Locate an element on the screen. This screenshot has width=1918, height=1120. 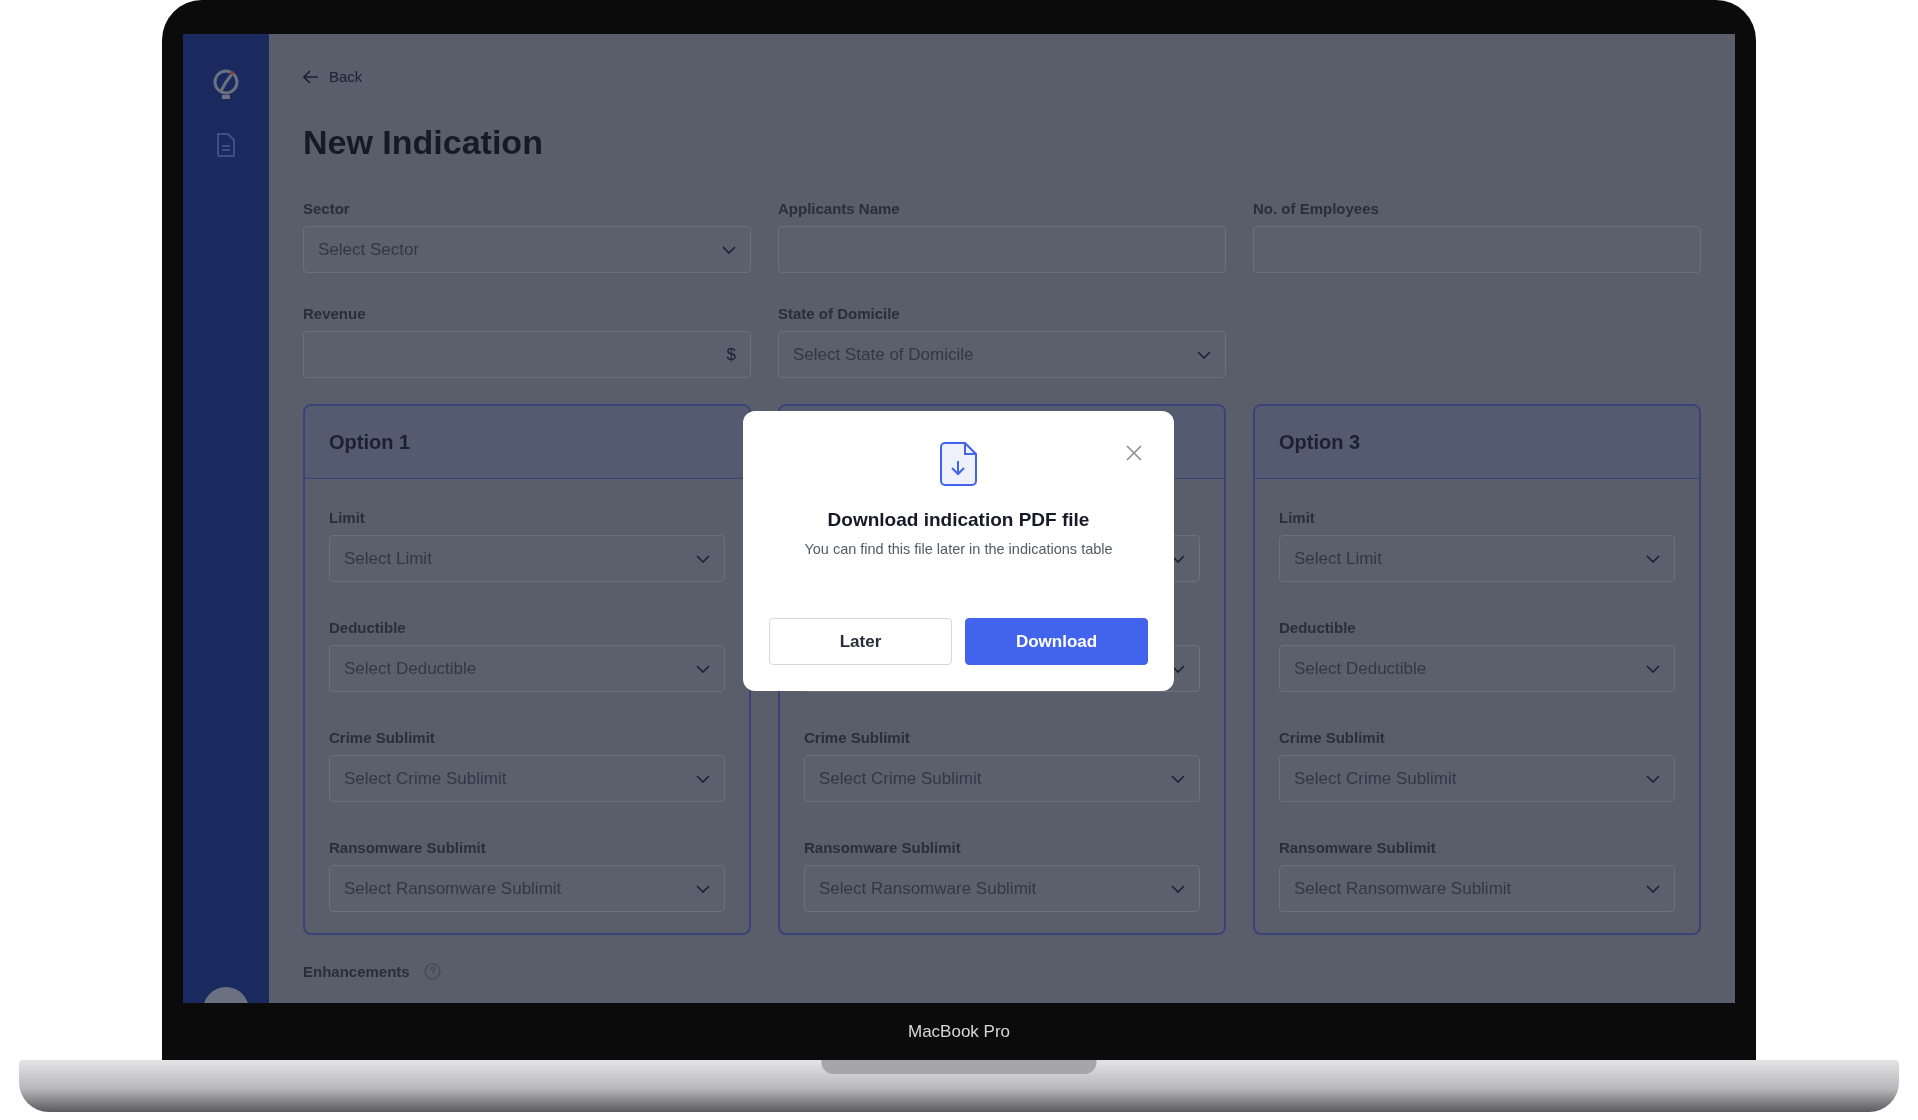
document-icon is located at coordinates (226, 145).